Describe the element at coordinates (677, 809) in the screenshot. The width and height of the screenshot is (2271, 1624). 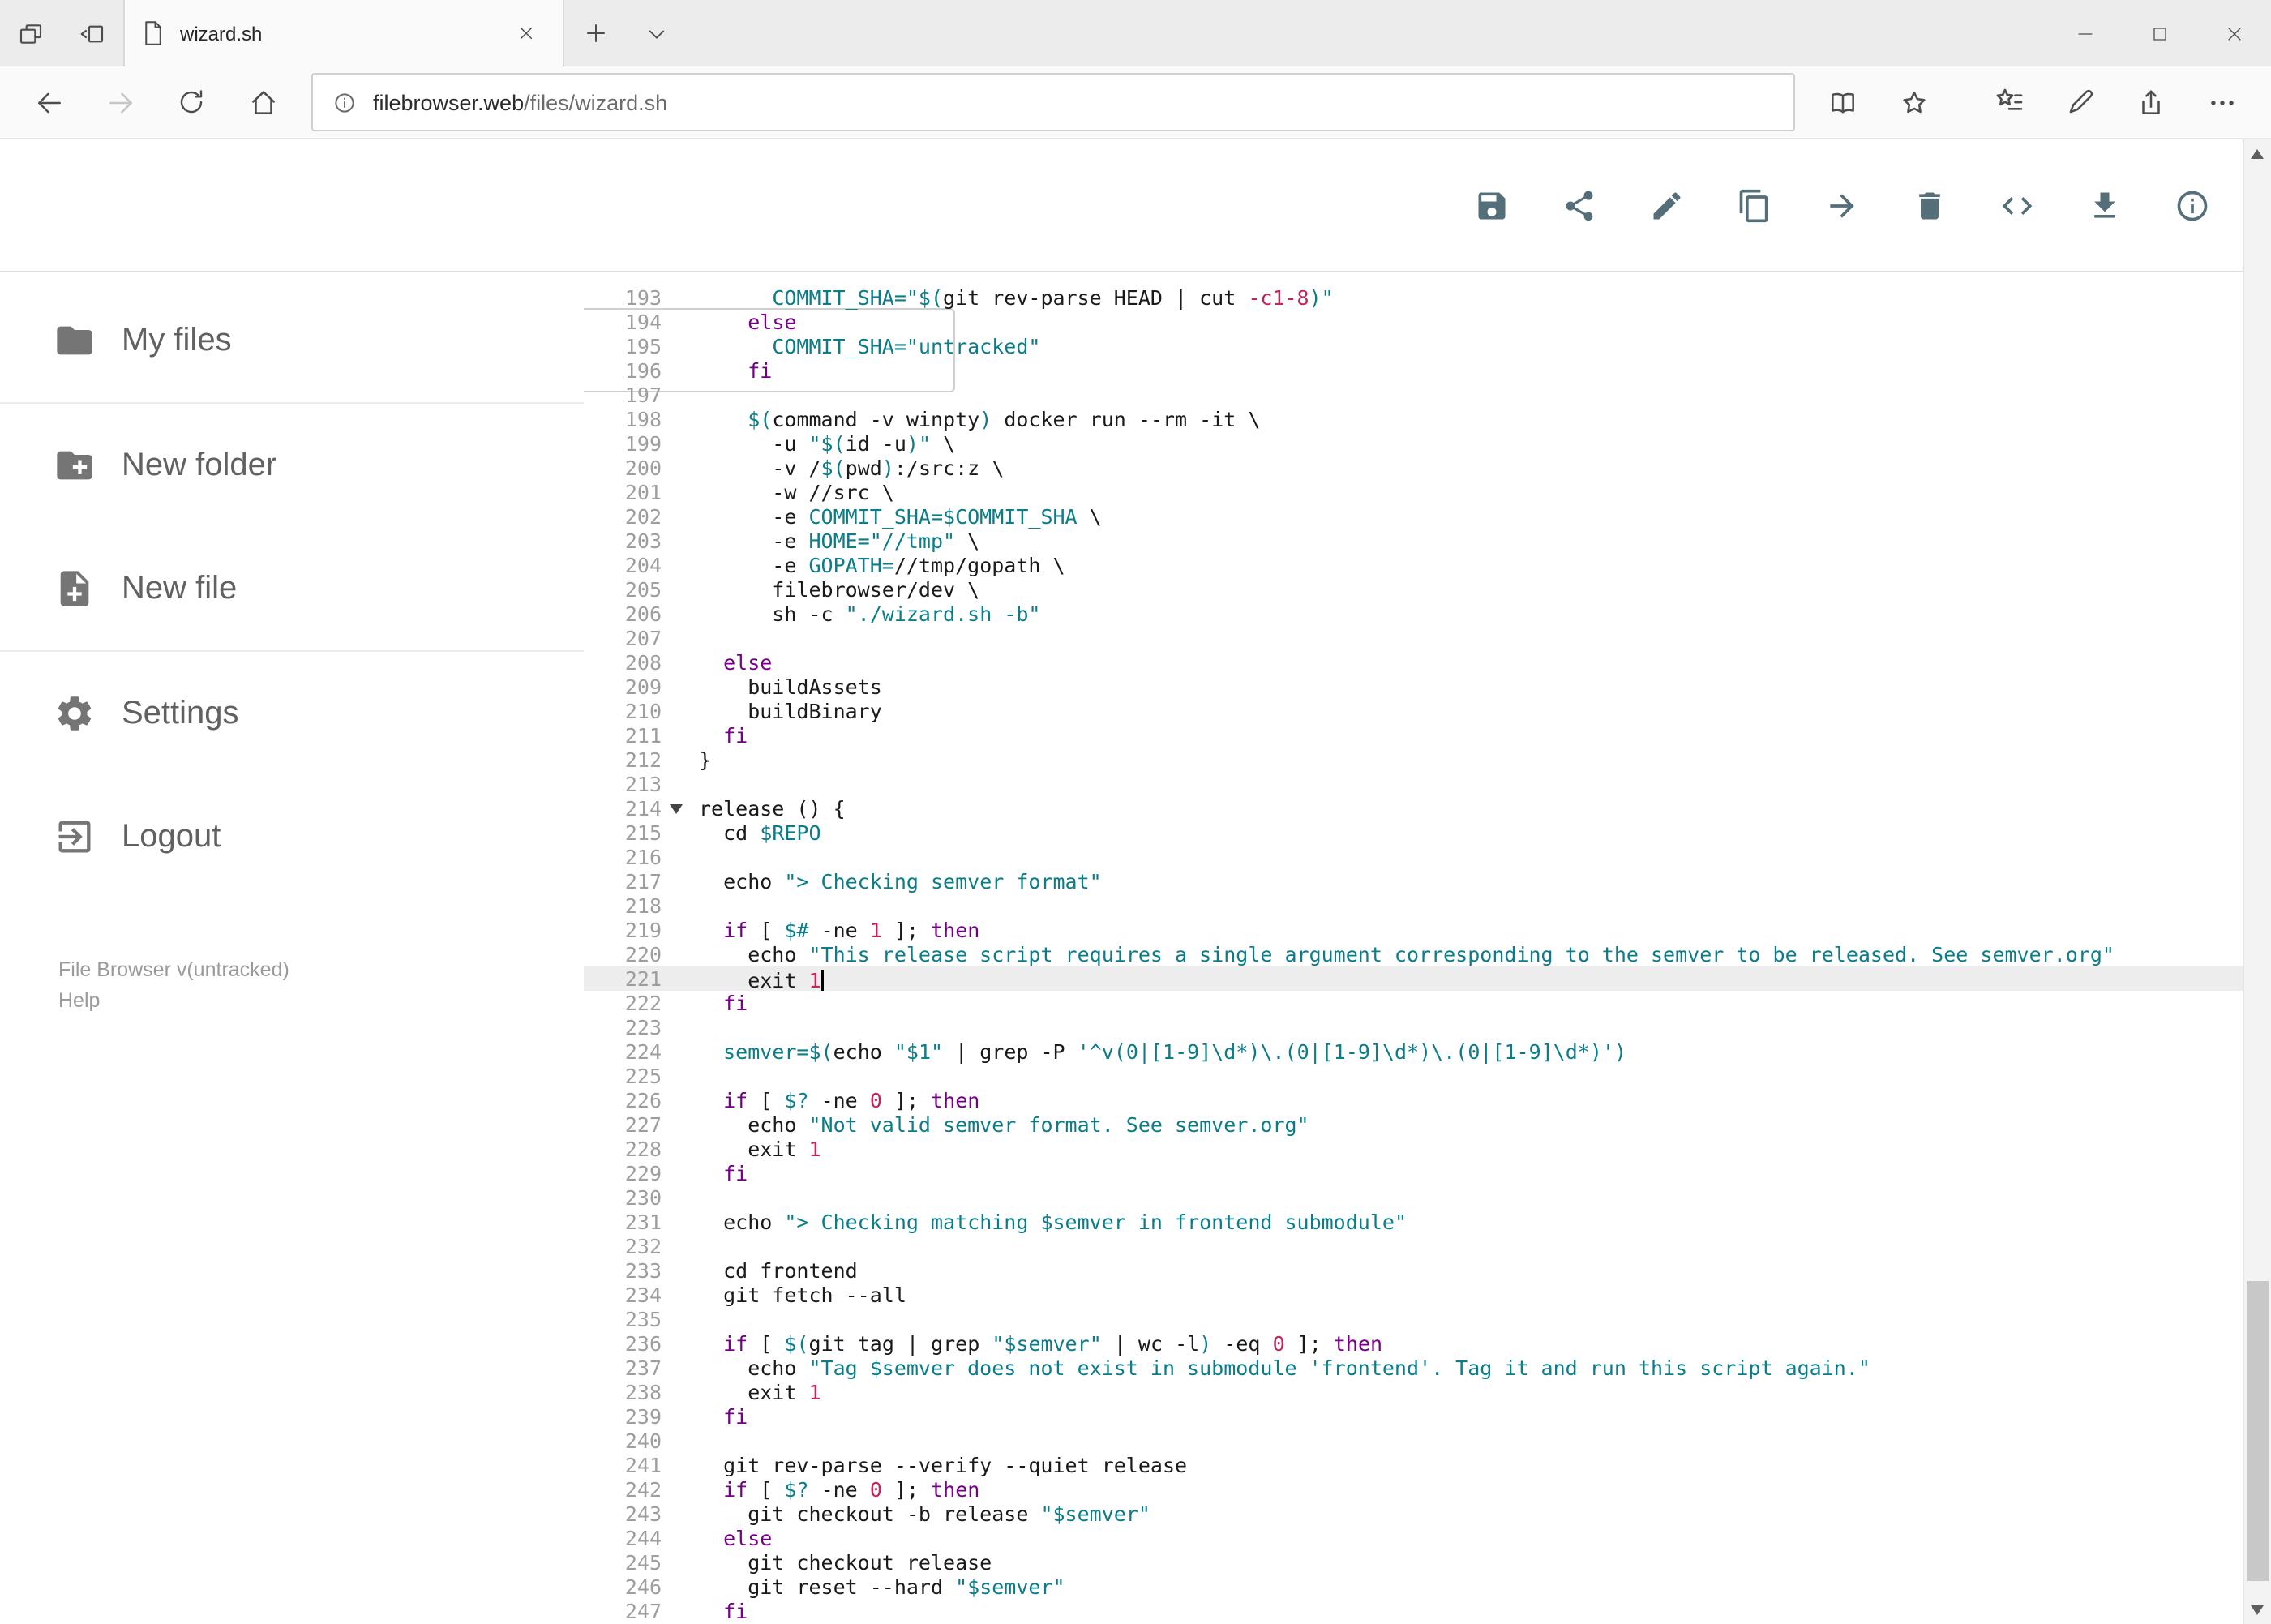
I see `fold-marker-icon` at that location.